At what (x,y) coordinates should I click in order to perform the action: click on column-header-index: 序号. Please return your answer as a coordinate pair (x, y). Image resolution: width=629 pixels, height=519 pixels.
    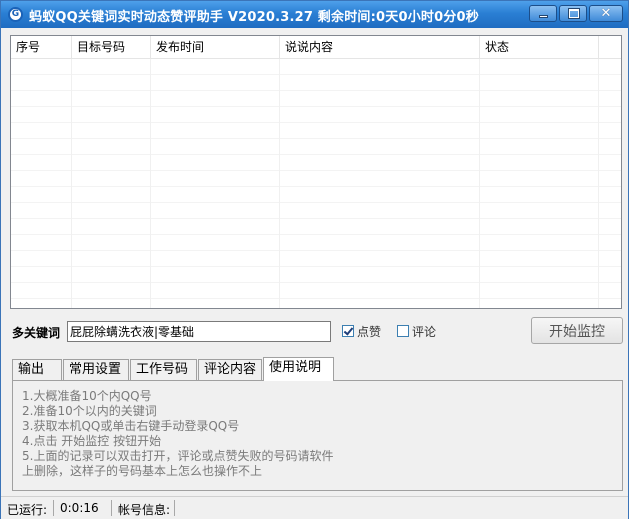
    Looking at the image, I should click on (41, 47).